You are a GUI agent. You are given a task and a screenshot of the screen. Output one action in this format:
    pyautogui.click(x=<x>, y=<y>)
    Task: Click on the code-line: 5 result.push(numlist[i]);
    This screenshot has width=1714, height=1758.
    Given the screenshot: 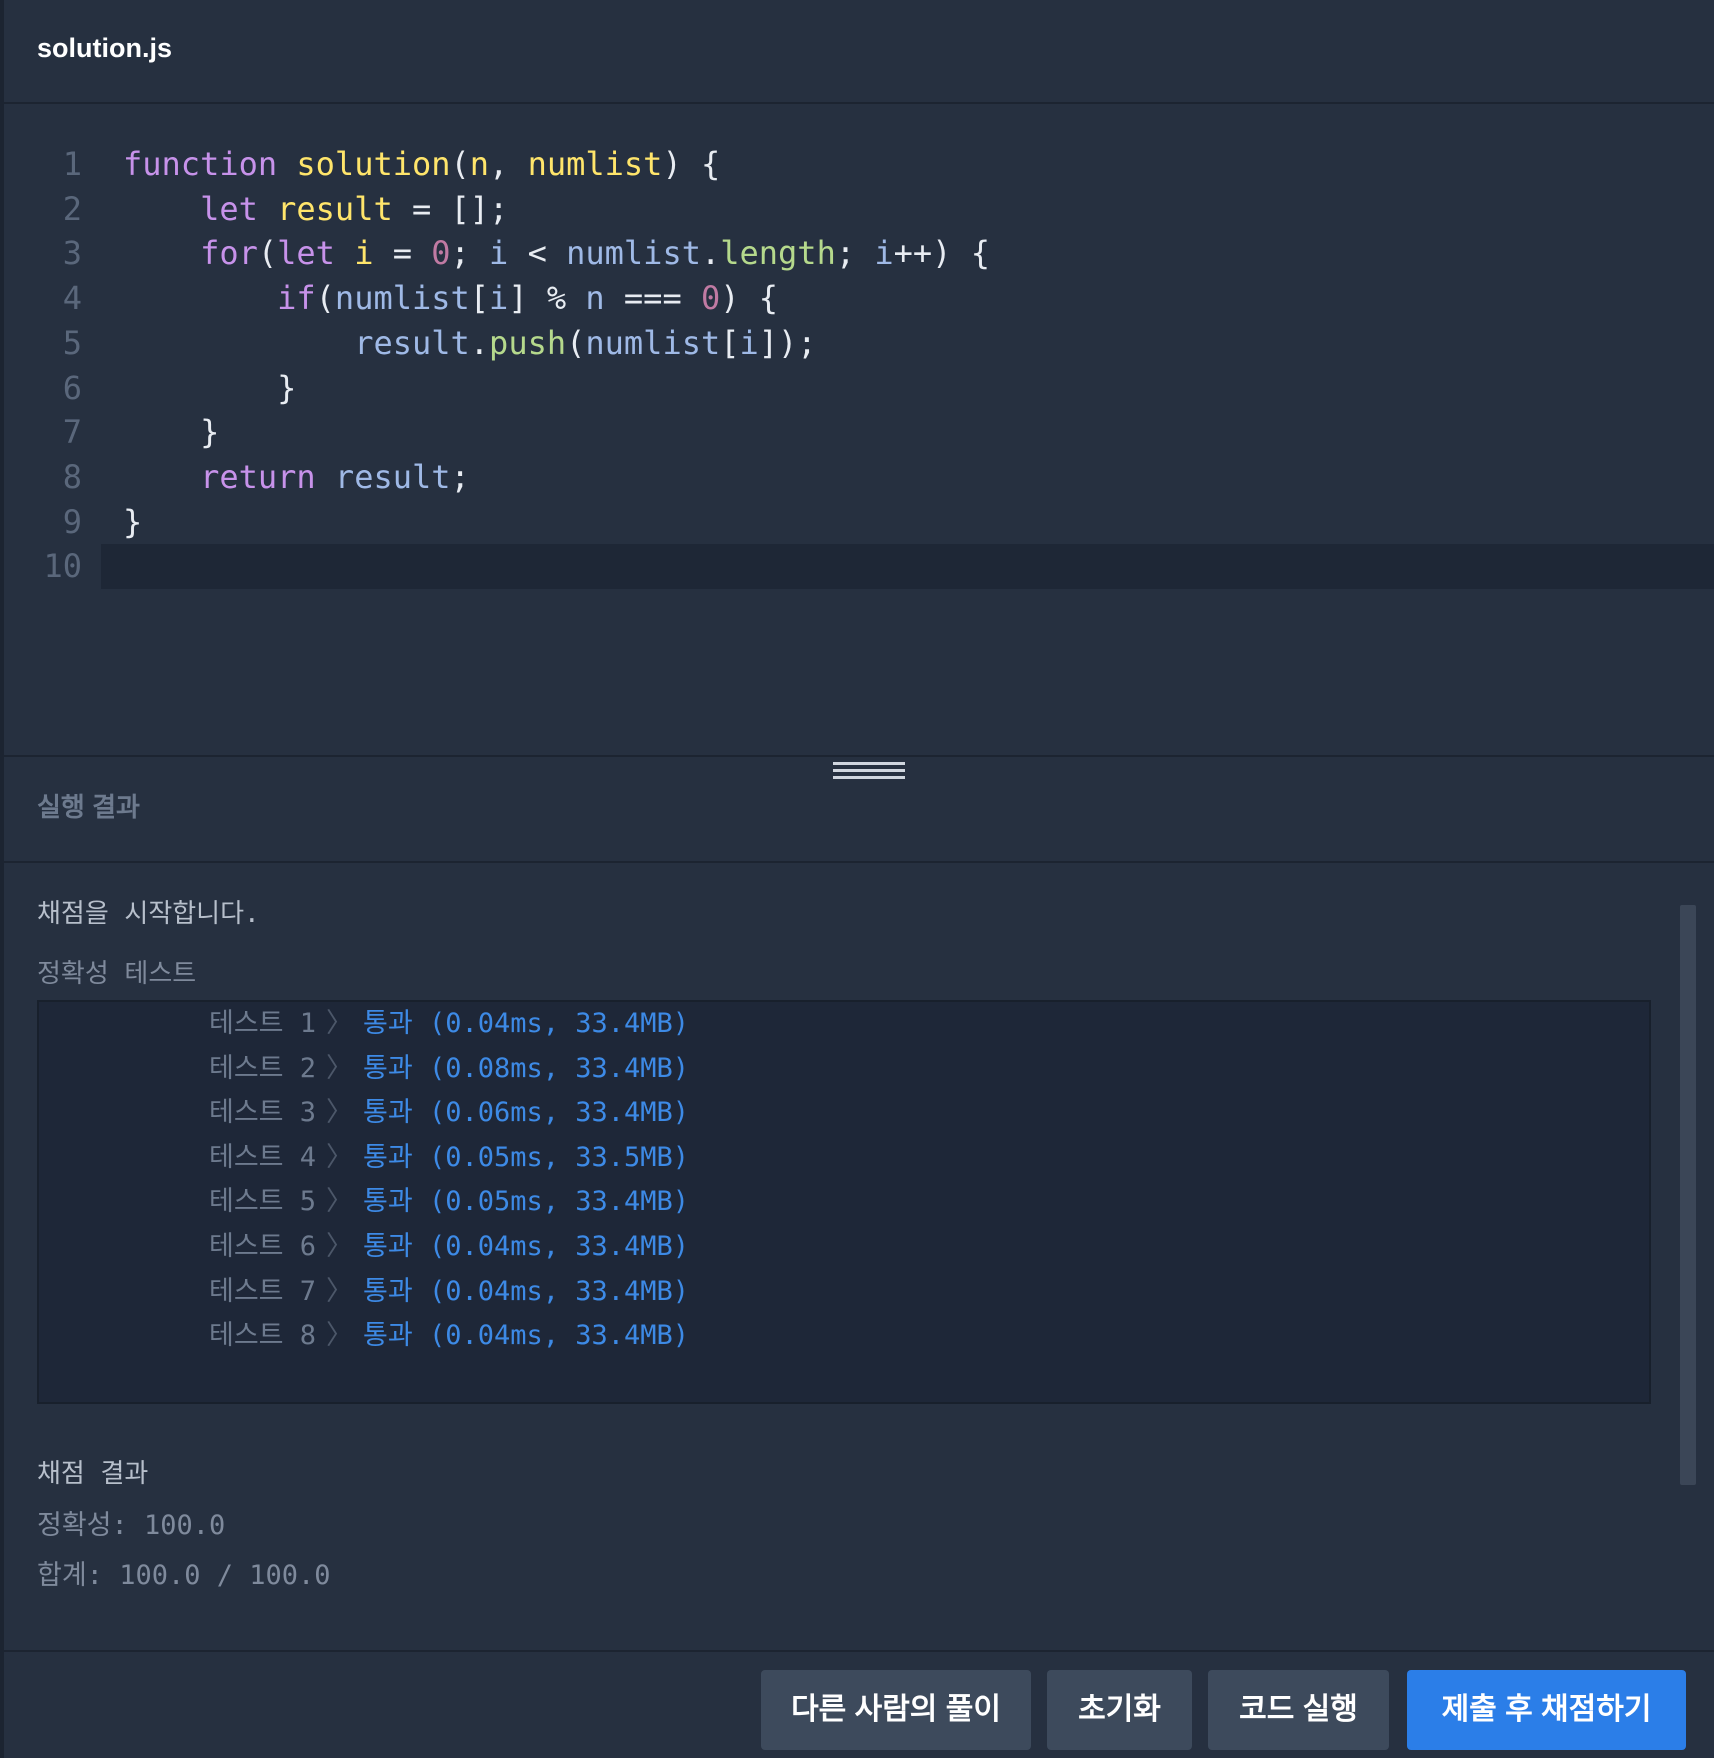 What is the action you would take?
    pyautogui.click(x=859, y=343)
    